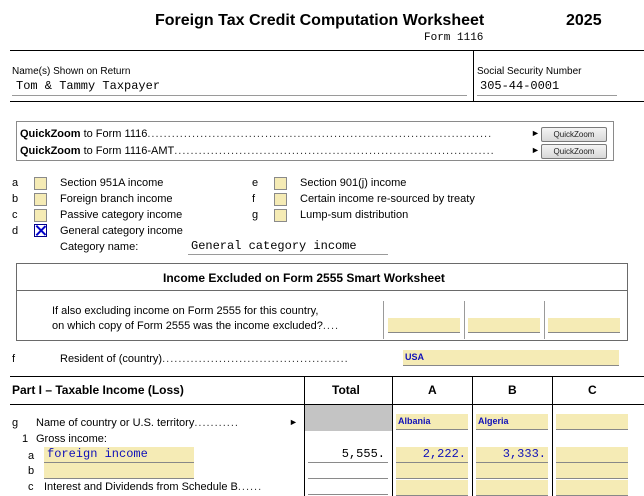 Image resolution: width=644 pixels, height=496 pixels. Describe the element at coordinates (584, 20) in the screenshot. I see `tax-year: 2025` at that location.